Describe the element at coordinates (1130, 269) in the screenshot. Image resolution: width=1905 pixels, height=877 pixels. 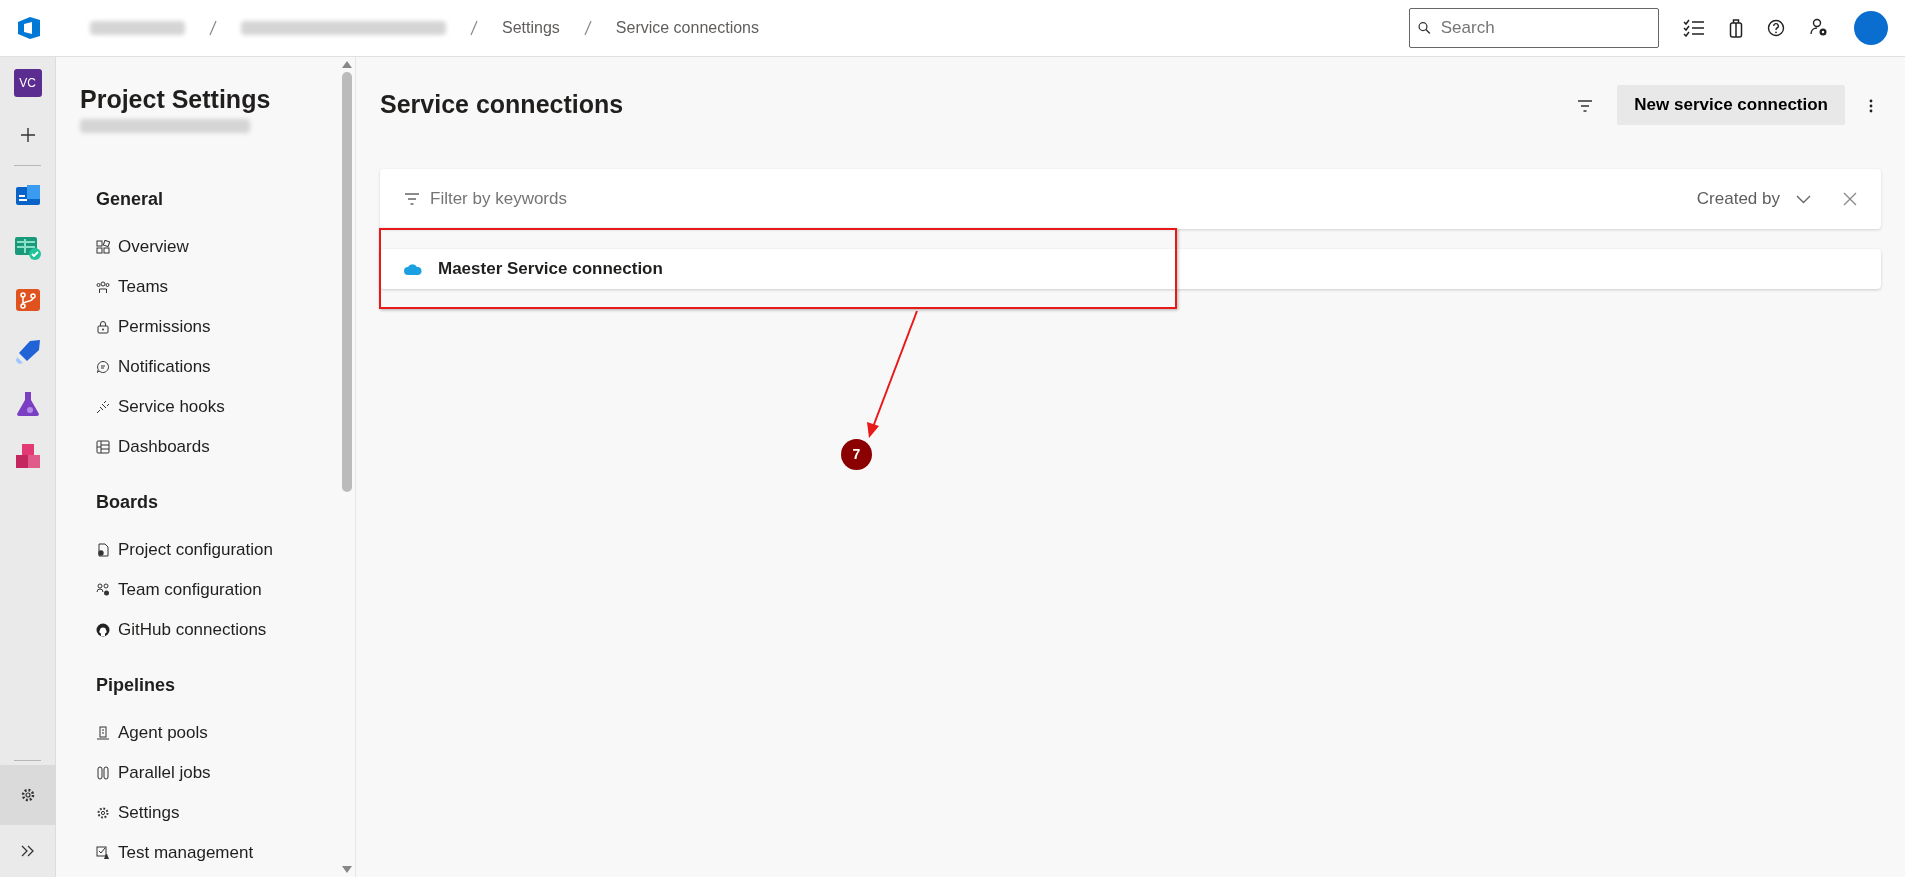
I see `connection-row: Maester Service connection` at that location.